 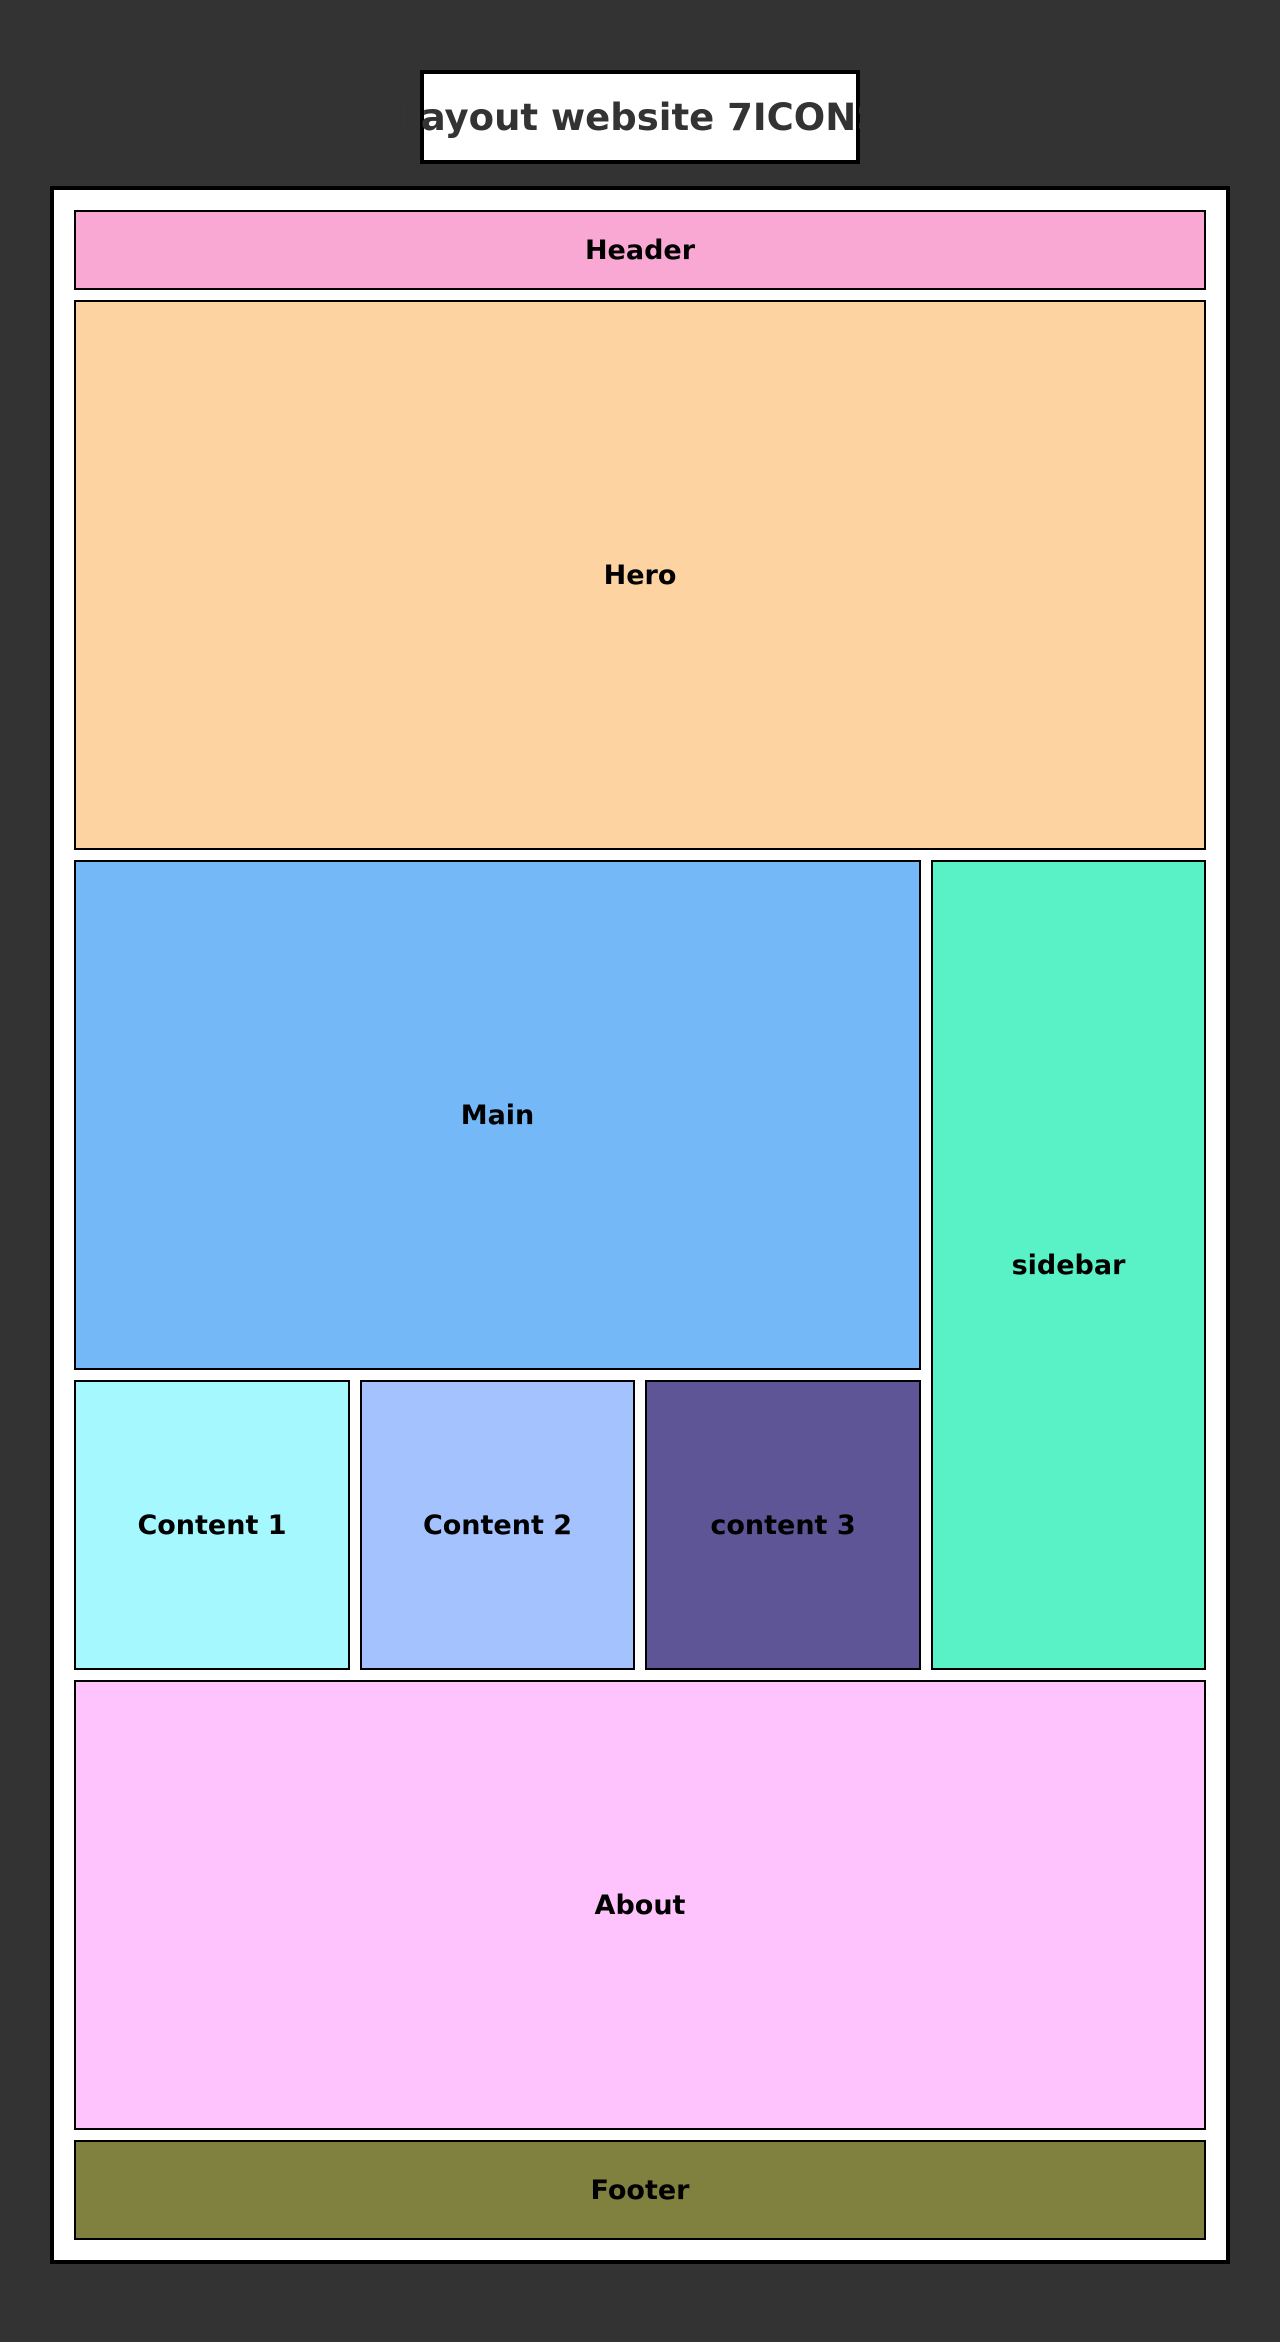 I want to click on header-block: Header, so click(x=640, y=250).